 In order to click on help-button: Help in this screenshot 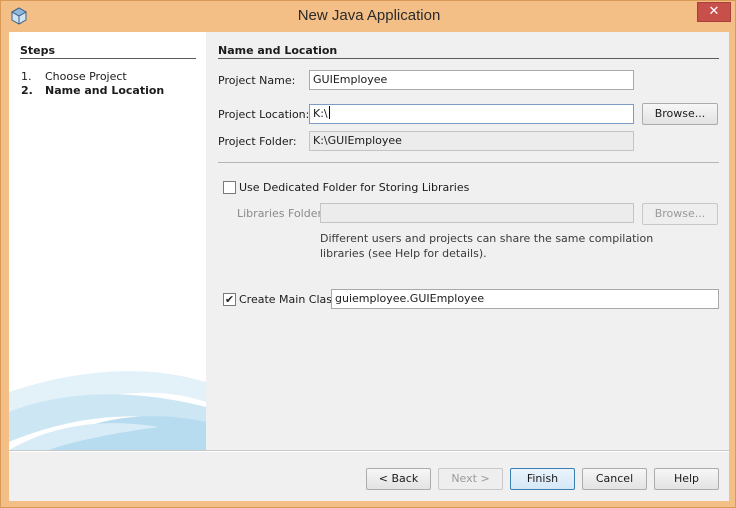, I will do `click(686, 479)`.